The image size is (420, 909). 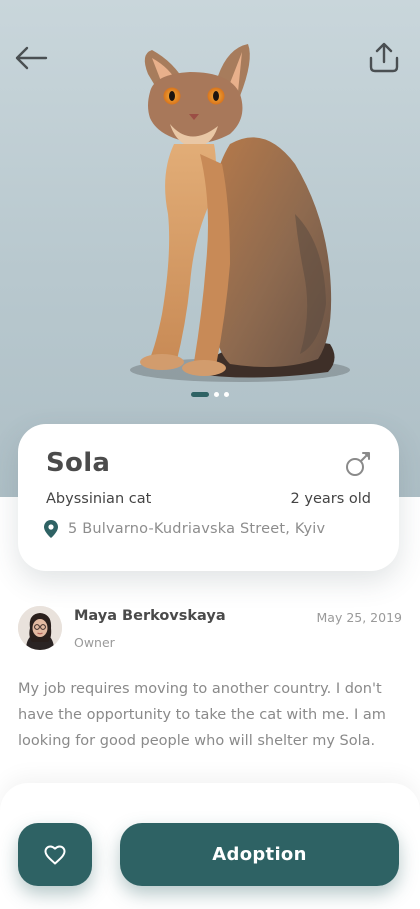 I want to click on share-button, so click(x=384, y=58).